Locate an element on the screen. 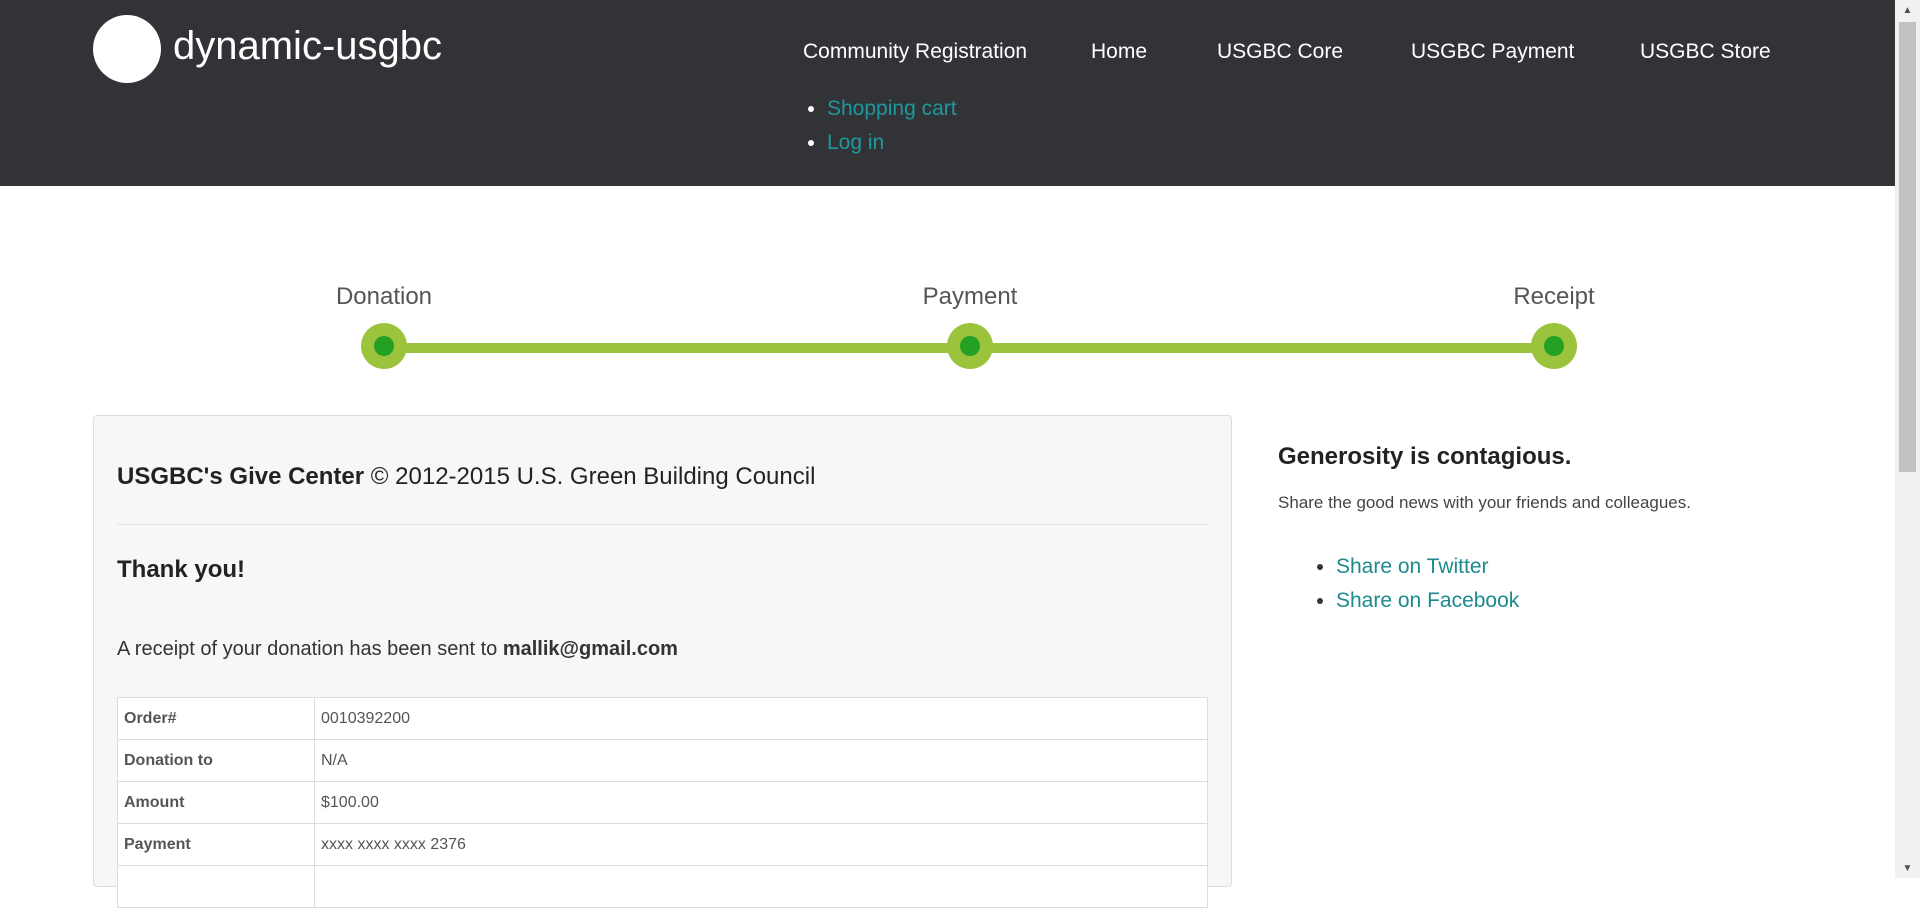  share-list: Share on Twitter Share on Facebook is located at coordinates (1415, 584).